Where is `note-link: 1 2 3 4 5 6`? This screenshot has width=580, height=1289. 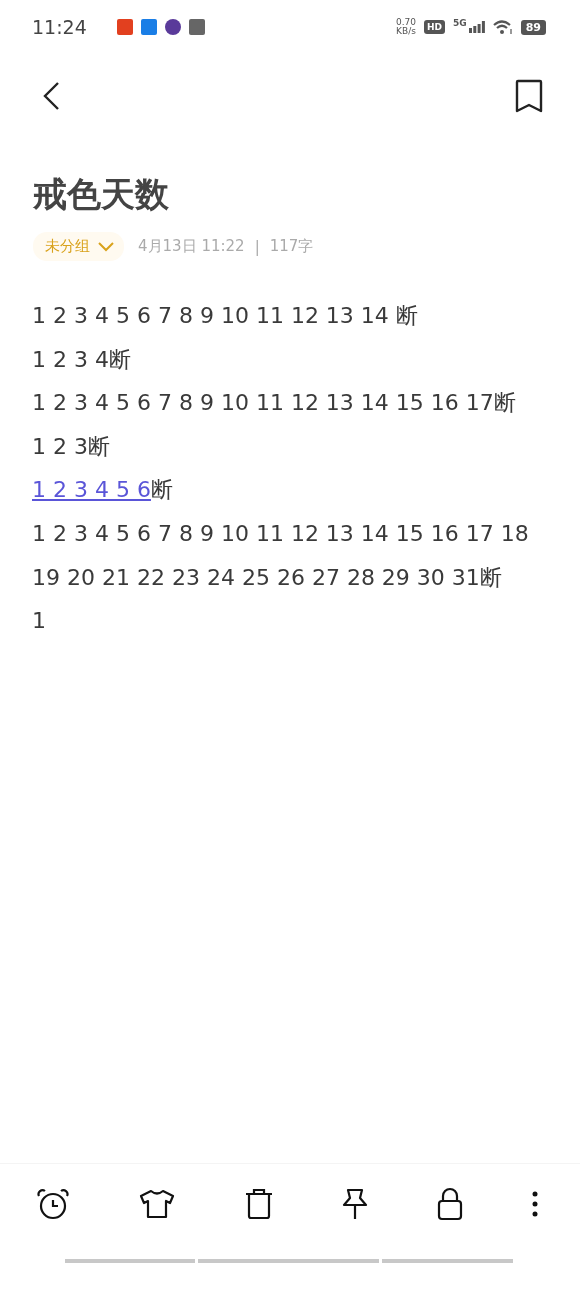 note-link: 1 2 3 4 5 6 is located at coordinates (91, 490).